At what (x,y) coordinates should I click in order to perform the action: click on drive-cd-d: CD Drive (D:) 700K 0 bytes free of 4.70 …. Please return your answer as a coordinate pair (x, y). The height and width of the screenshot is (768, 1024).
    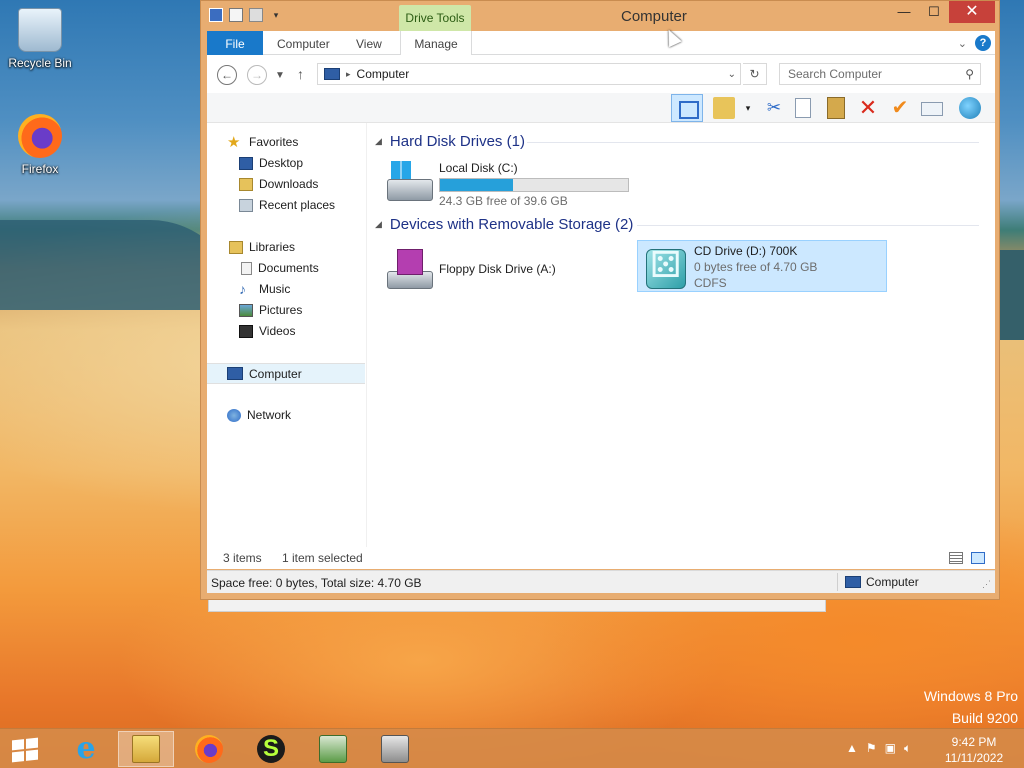
    Looking at the image, I should click on (762, 266).